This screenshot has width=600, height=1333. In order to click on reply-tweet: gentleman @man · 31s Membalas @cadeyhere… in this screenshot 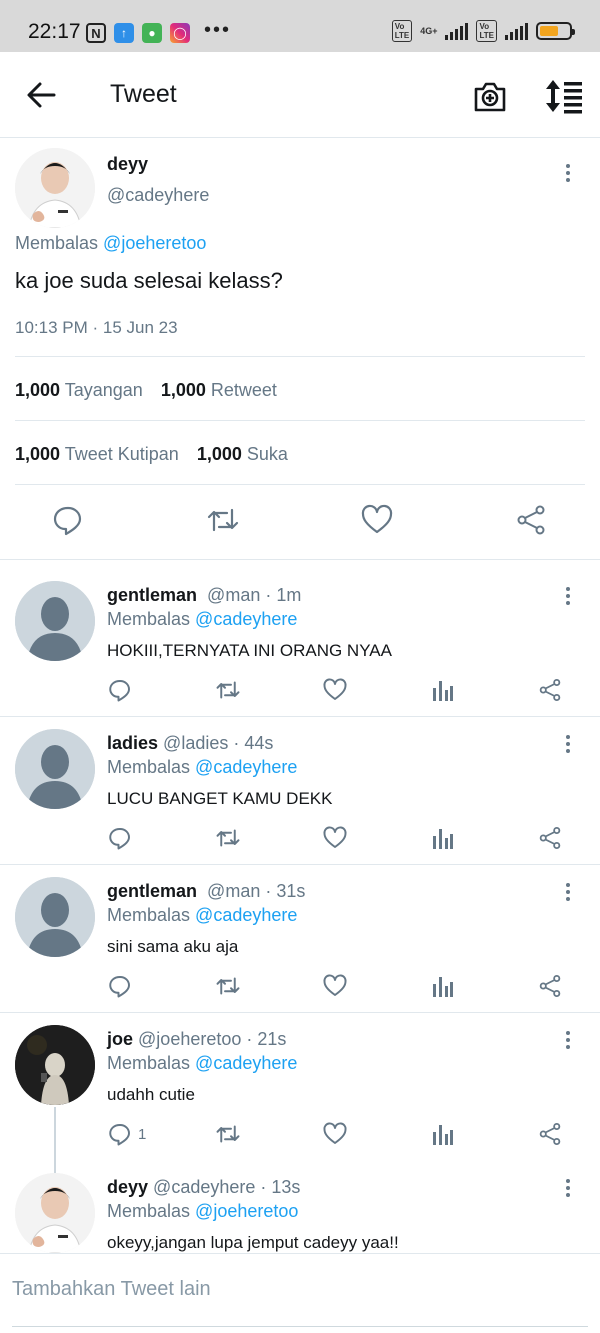, I will do `click(300, 939)`.